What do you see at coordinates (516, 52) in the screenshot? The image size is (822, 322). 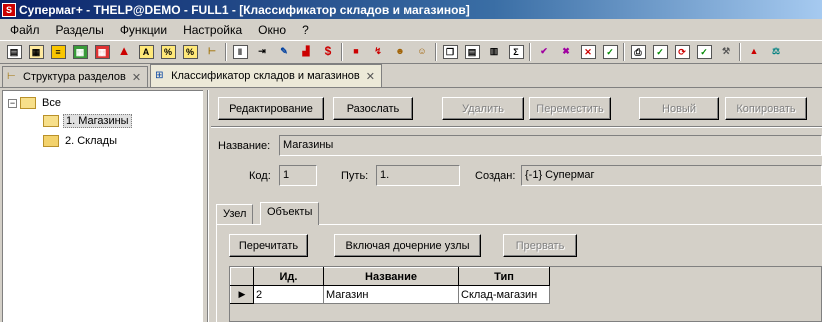 I see `toolbar-button: Σ` at bounding box center [516, 52].